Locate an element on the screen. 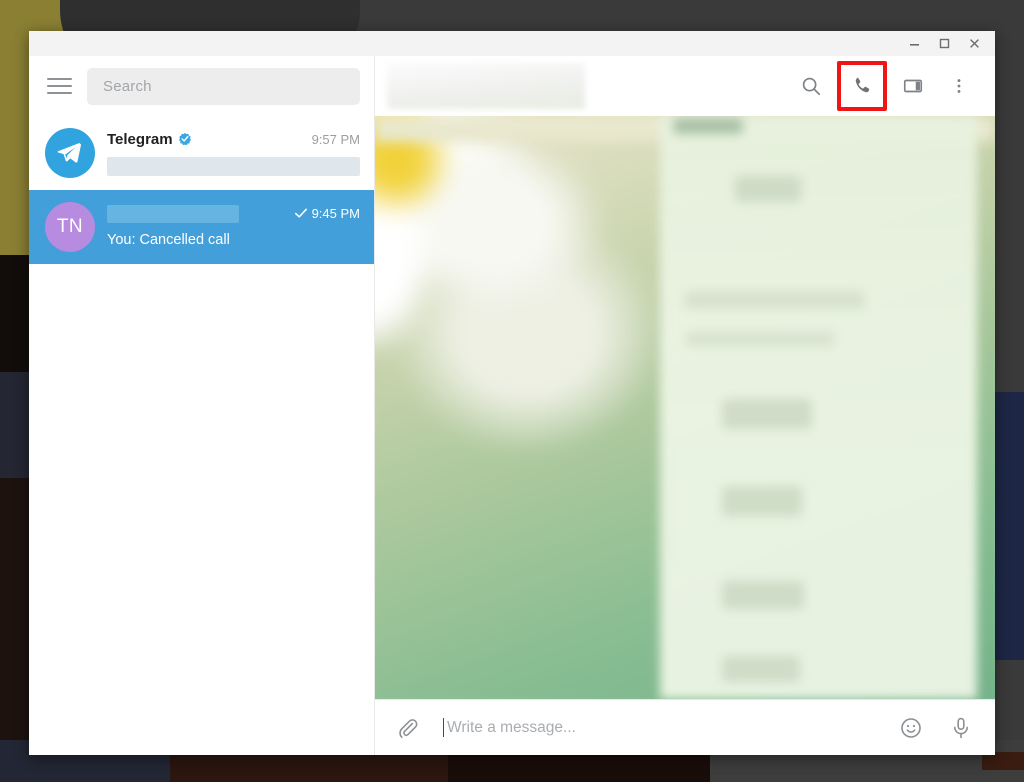 Image resolution: width=1024 pixels, height=782 pixels. hamburger-menu-icon is located at coordinates (60, 86).